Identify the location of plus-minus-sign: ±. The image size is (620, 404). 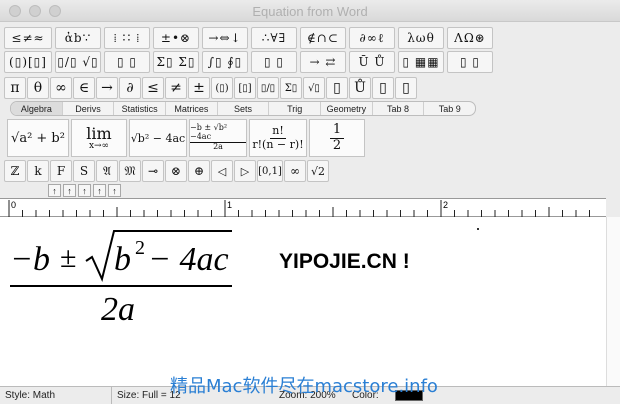
(68, 257).